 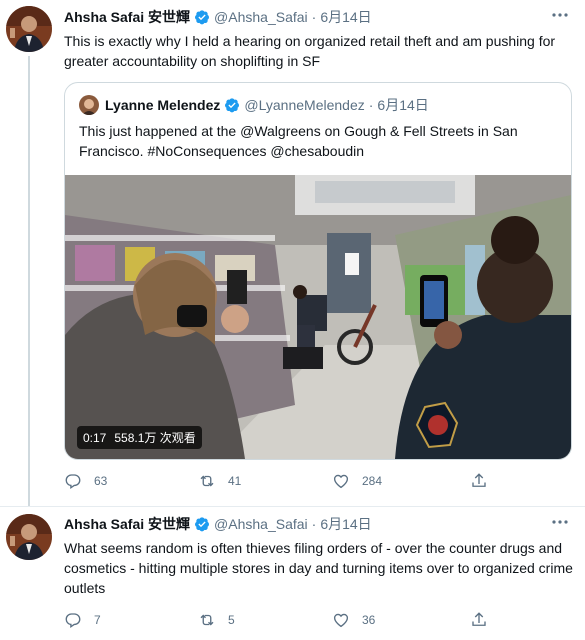 I want to click on like-count: 284, so click(x=372, y=481).